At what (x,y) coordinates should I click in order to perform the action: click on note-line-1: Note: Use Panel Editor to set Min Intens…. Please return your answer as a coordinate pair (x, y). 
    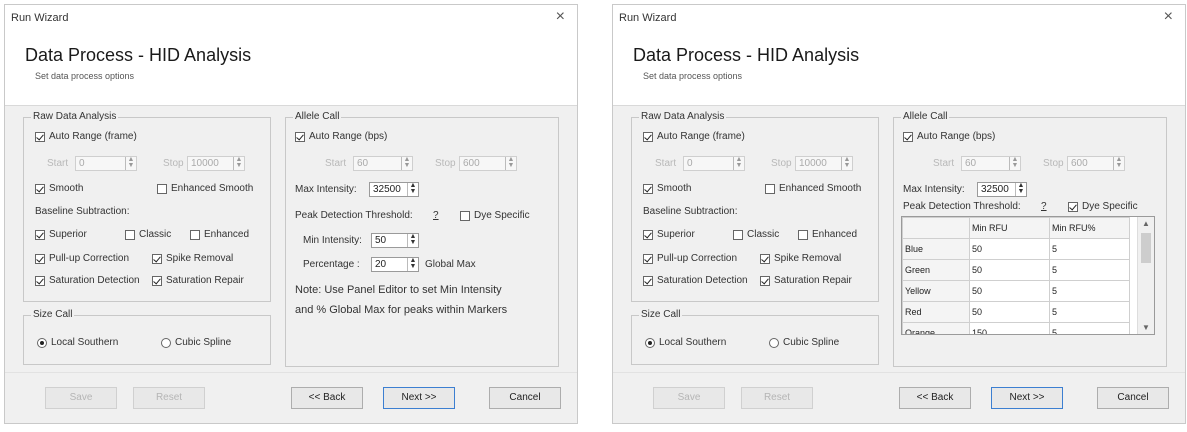
    Looking at the image, I should click on (398, 290).